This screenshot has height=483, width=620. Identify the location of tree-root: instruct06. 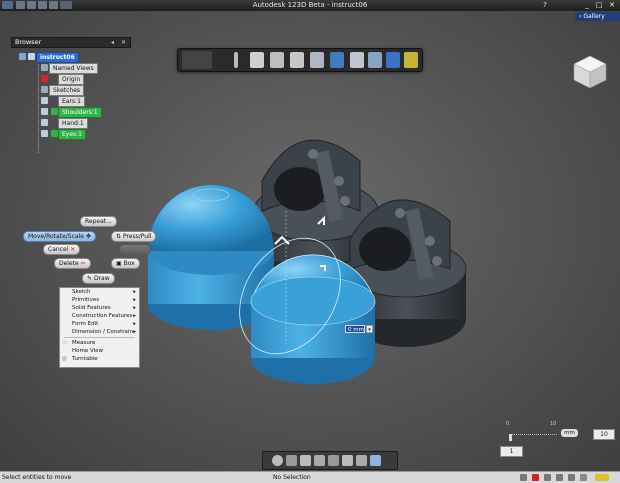
(71, 57).